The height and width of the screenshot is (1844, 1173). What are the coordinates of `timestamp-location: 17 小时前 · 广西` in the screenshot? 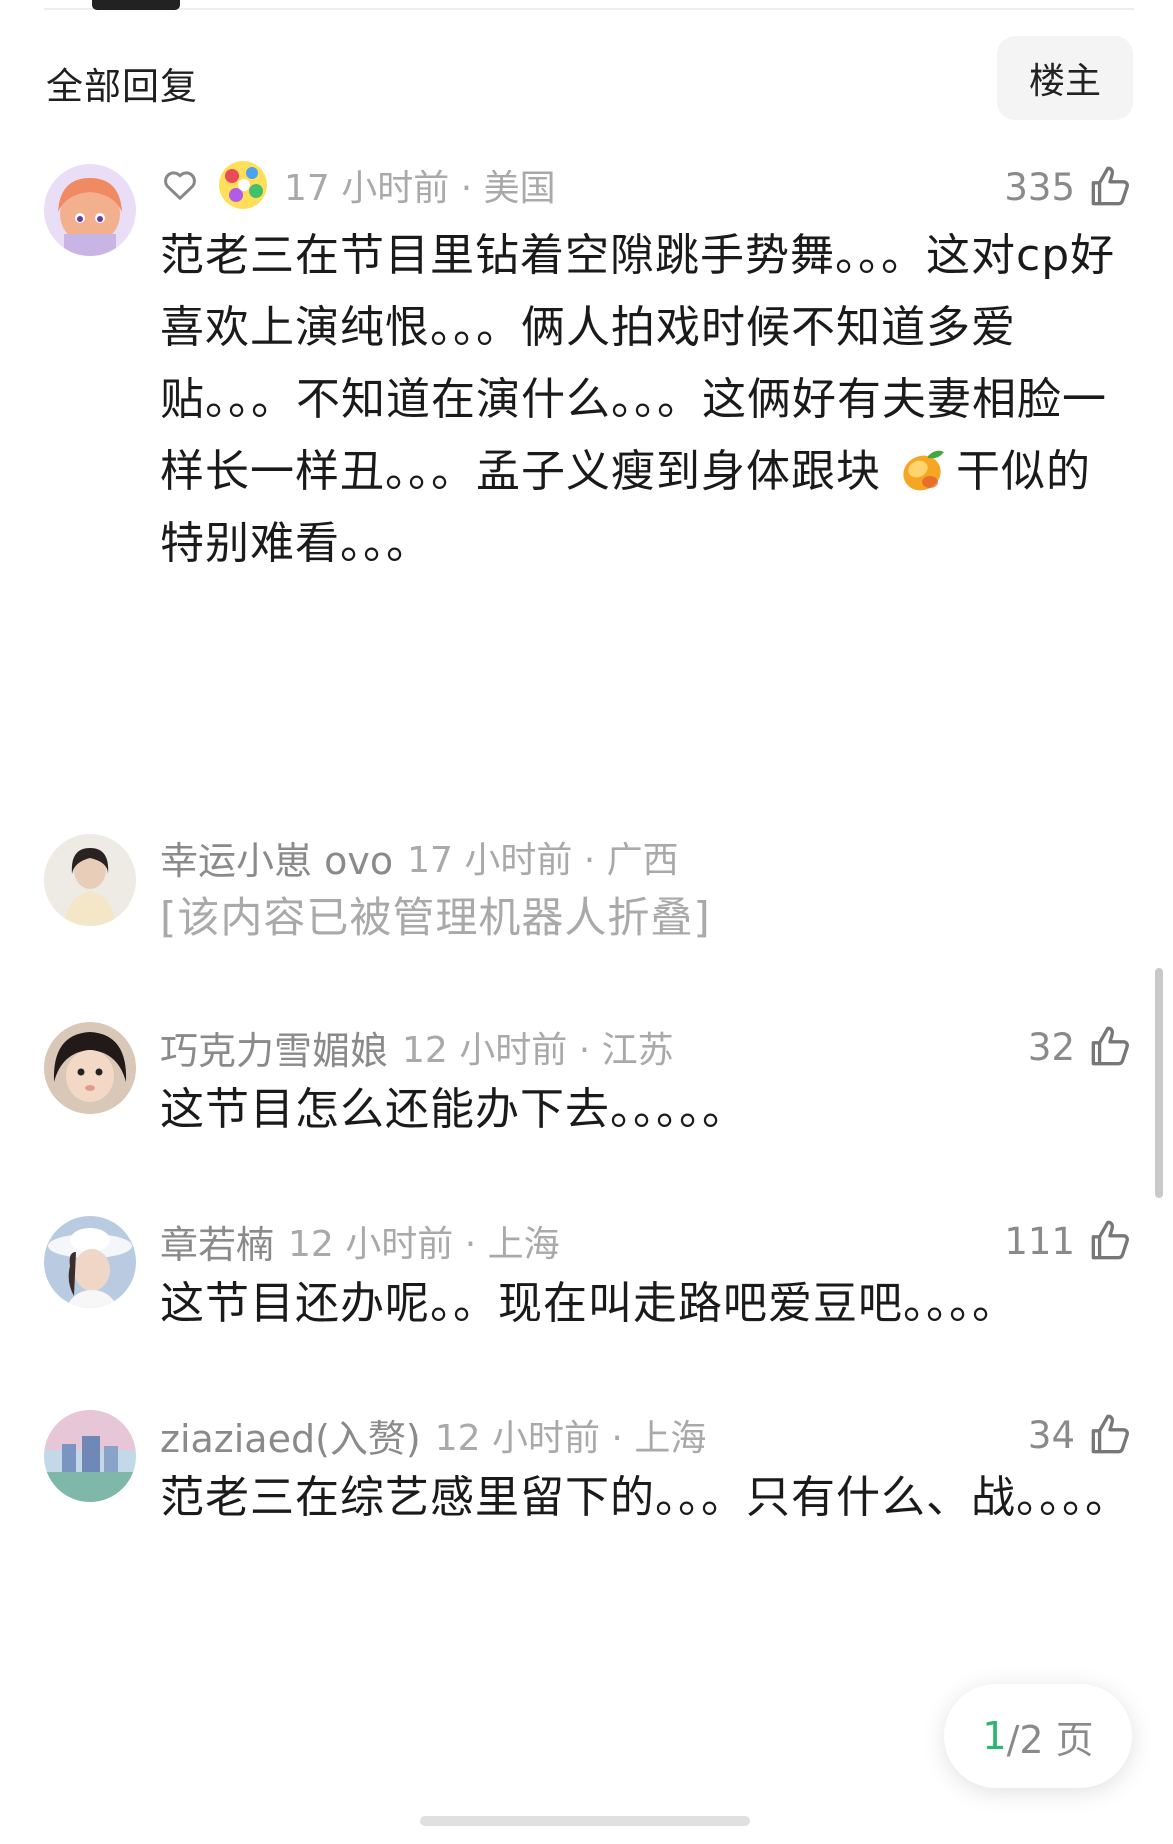 It's located at (543, 860).